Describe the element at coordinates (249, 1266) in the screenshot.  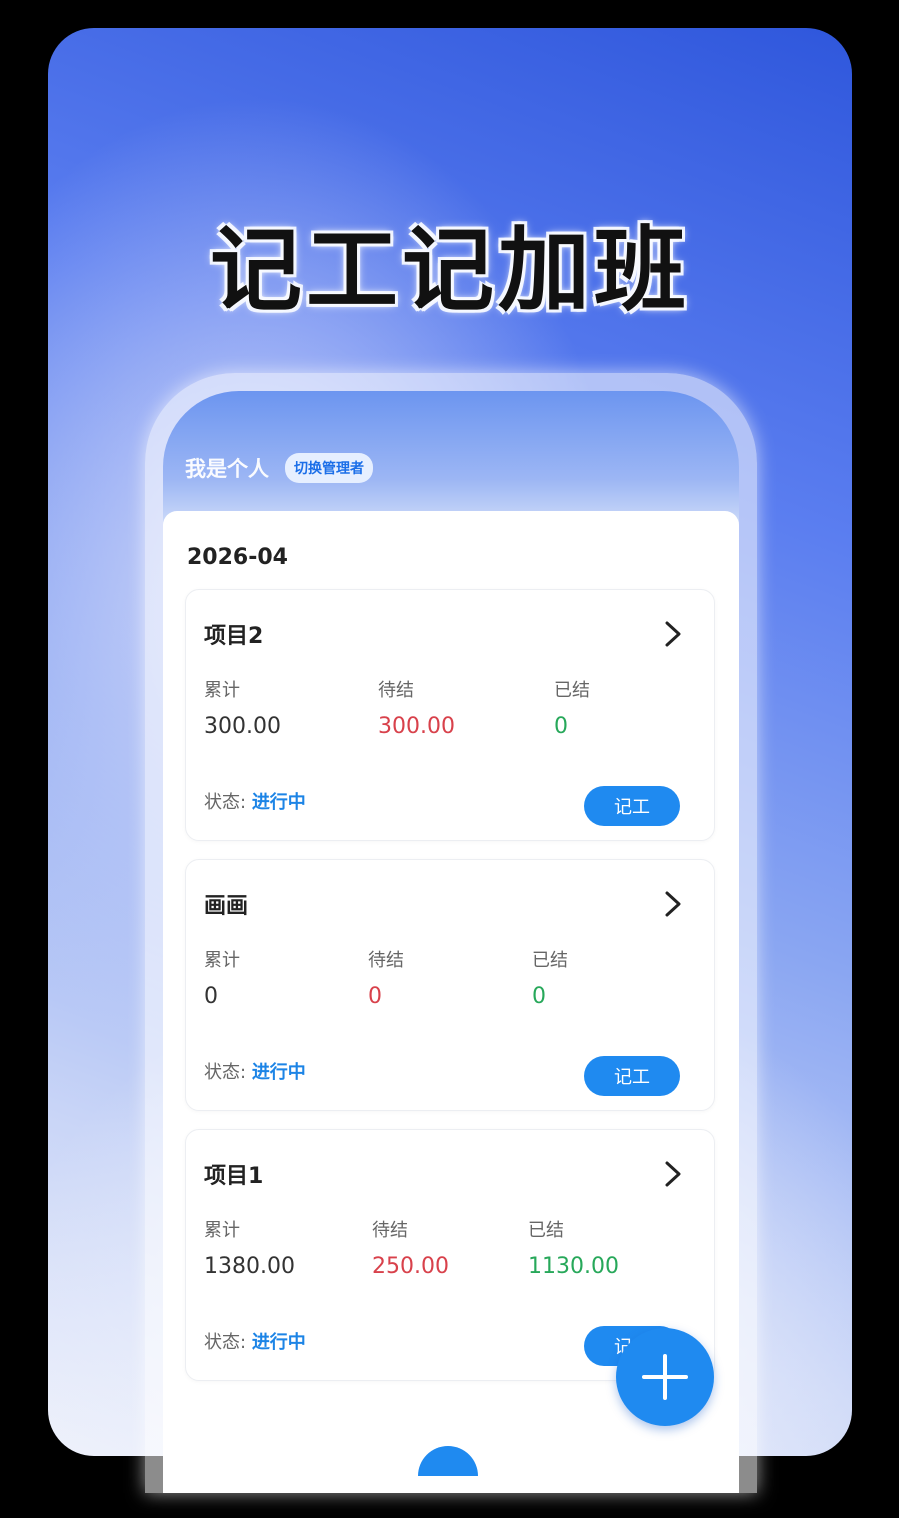
I see `total-value: 1380.00` at that location.